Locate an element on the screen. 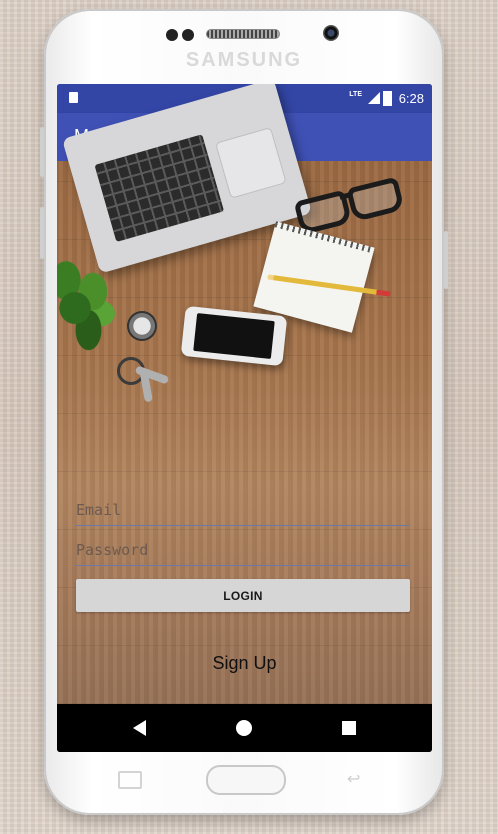 The width and height of the screenshot is (498, 834). brand-logo: SAMSUNG is located at coordinates (244, 60).